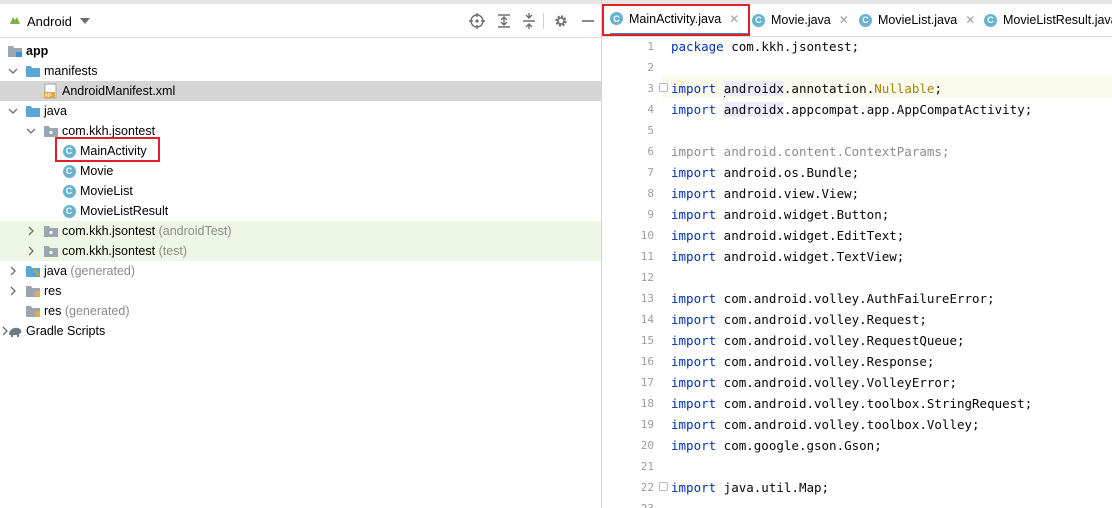 The width and height of the screenshot is (1112, 508). I want to click on project-view-selector: Android, so click(49, 21).